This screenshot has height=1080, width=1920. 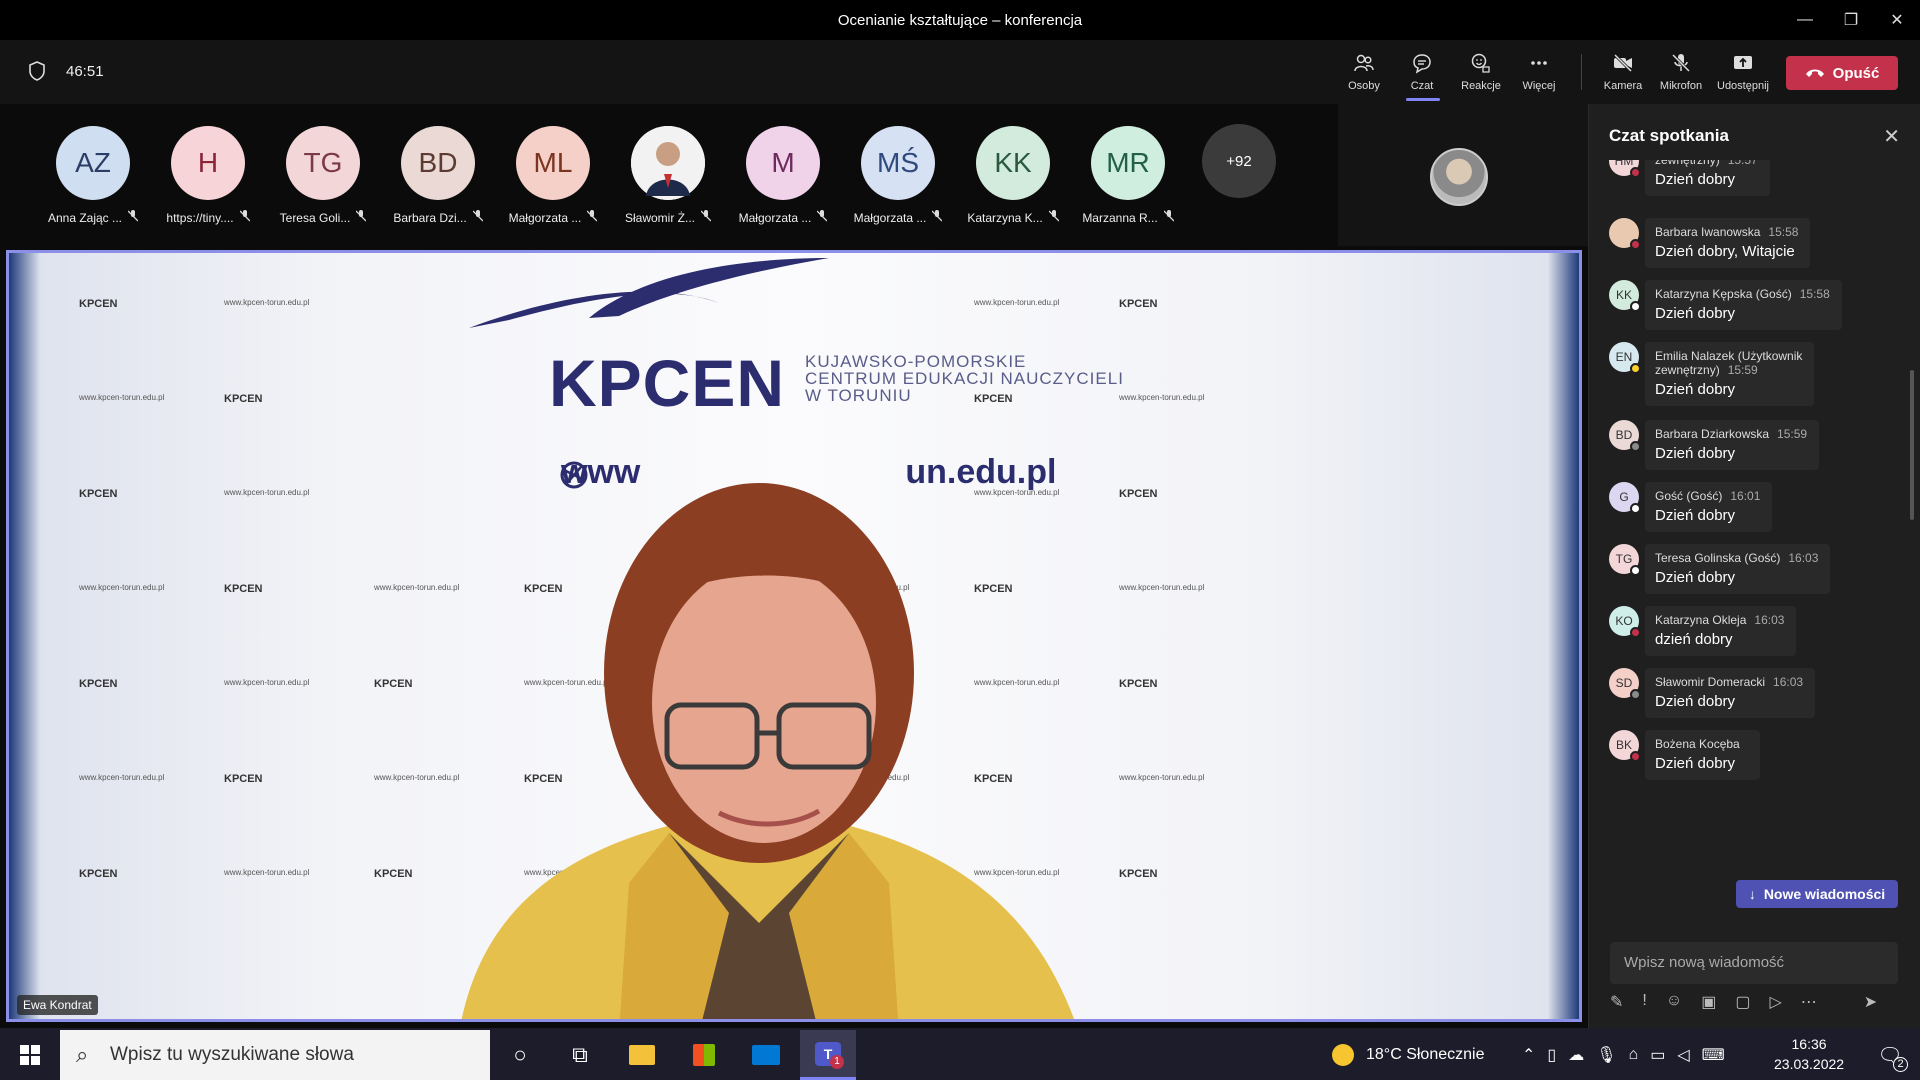 What do you see at coordinates (1128, 163) in the screenshot?
I see `participant-avatar: MR` at bounding box center [1128, 163].